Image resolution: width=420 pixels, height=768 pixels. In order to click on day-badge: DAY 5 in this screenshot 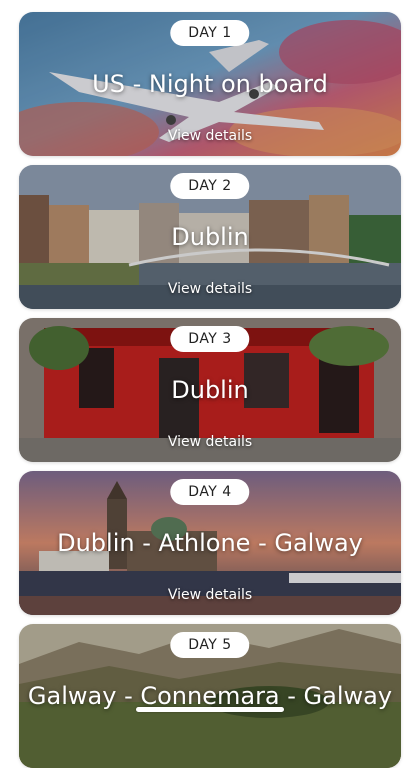, I will do `click(210, 645)`.